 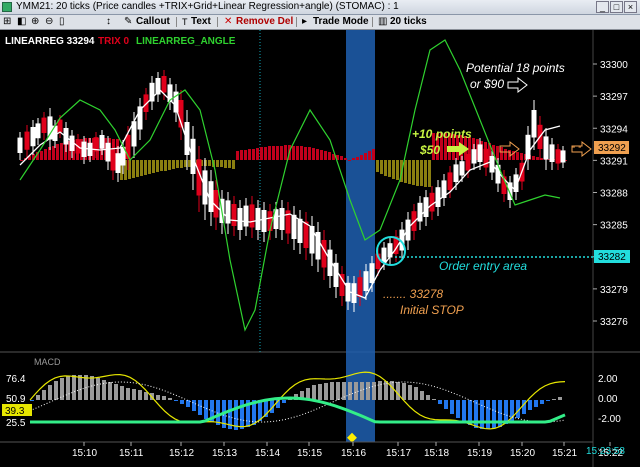 What do you see at coordinates (429, 150) in the screenshot?
I see `plus-ten-note-2: $50` at bounding box center [429, 150].